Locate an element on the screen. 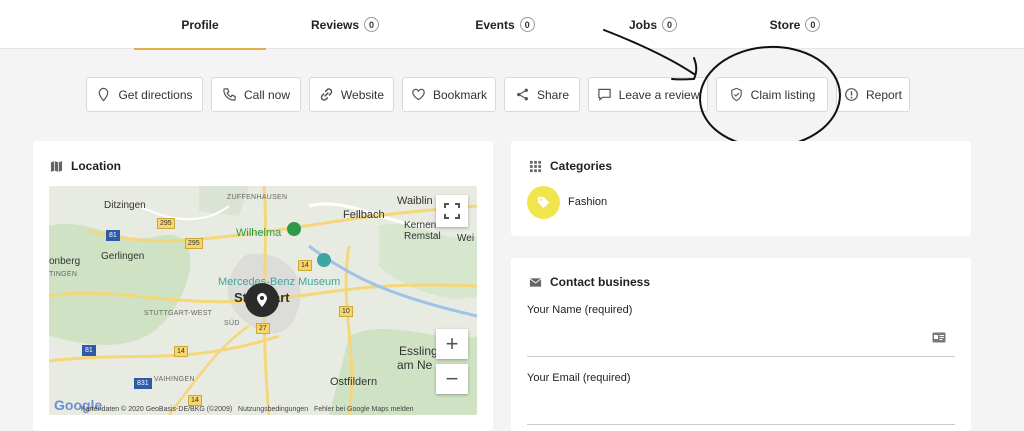 The image size is (1024, 431). map-label-vaihingen: VAIHINGEN is located at coordinates (174, 379).